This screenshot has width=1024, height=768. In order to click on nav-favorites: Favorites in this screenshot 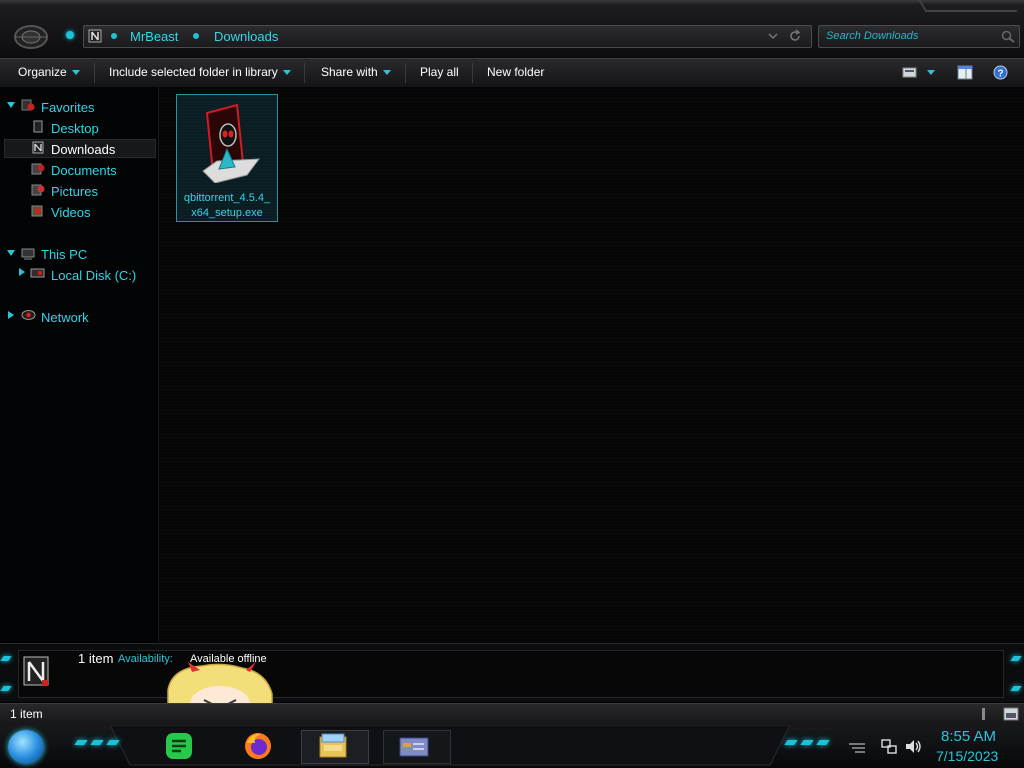, I will do `click(67, 107)`.